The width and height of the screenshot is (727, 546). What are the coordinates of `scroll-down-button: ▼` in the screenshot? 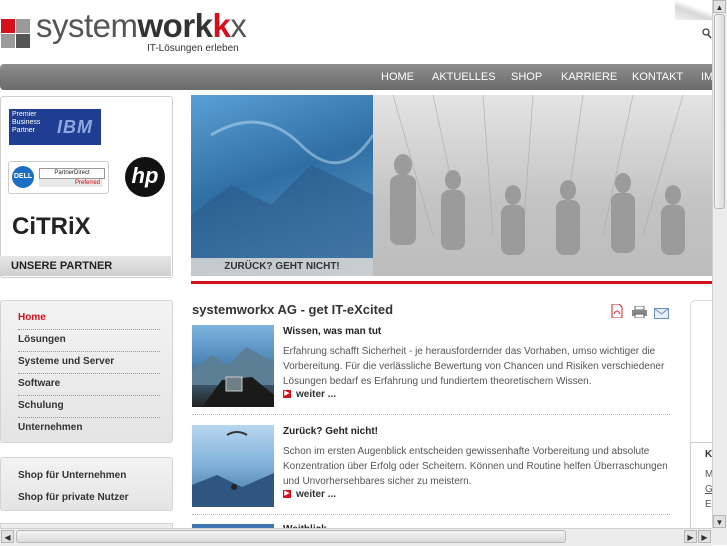 It's located at (719, 521).